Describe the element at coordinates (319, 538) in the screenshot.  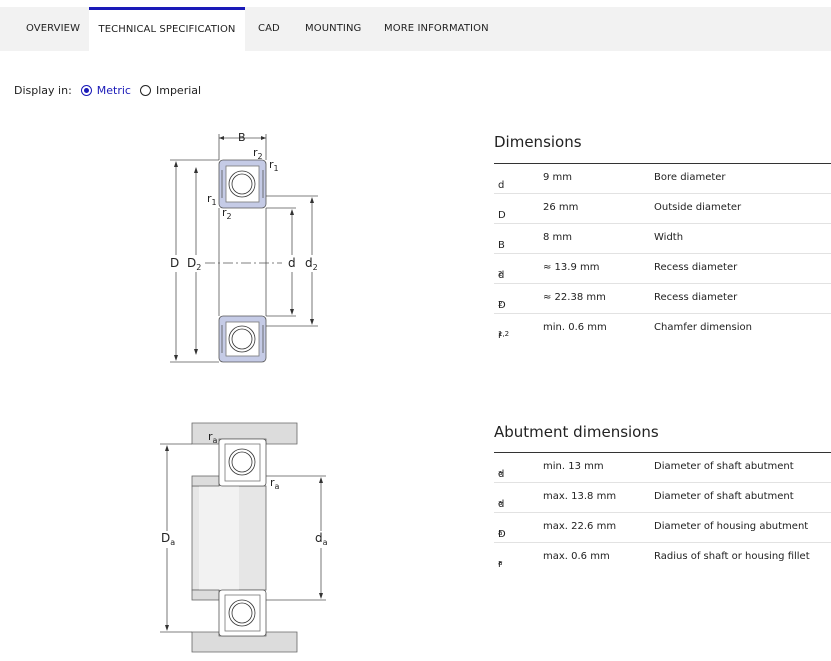
I see `diagram2-label-d: d` at that location.